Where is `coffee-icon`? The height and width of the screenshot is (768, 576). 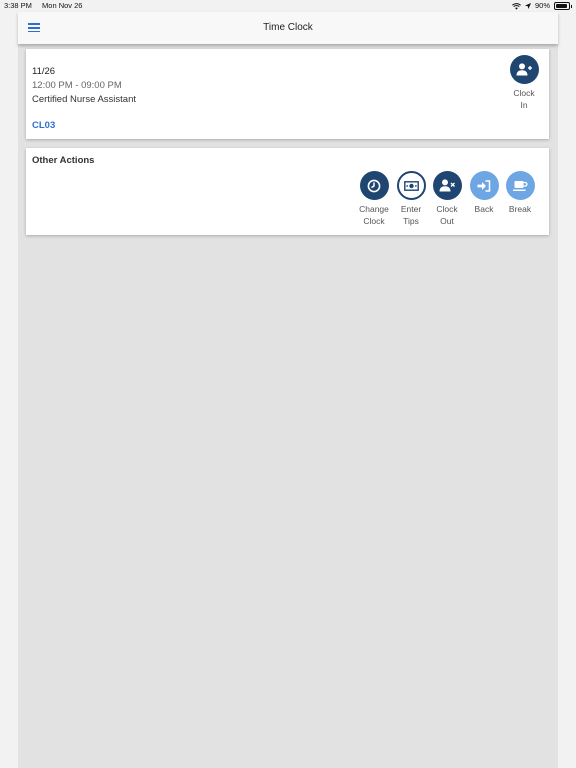 coffee-icon is located at coordinates (520, 185).